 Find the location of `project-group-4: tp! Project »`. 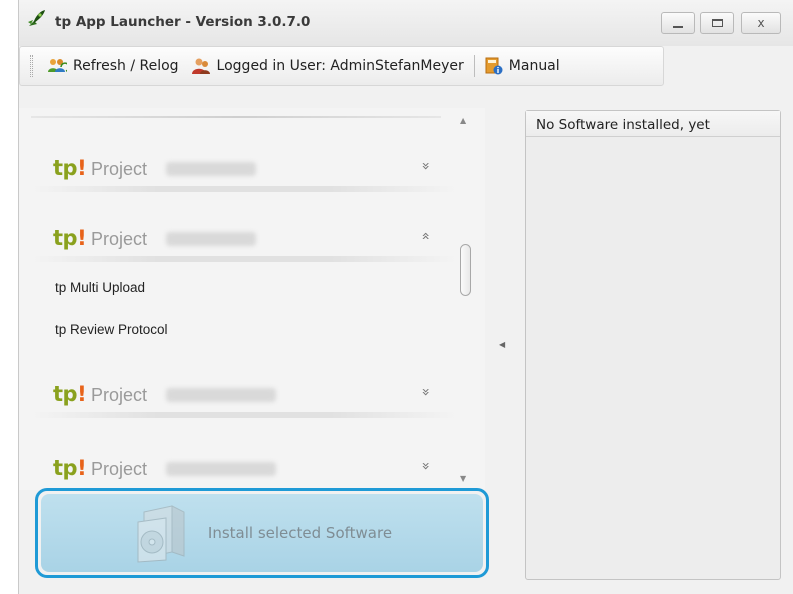

project-group-4: tp! Project » is located at coordinates (244, 464).